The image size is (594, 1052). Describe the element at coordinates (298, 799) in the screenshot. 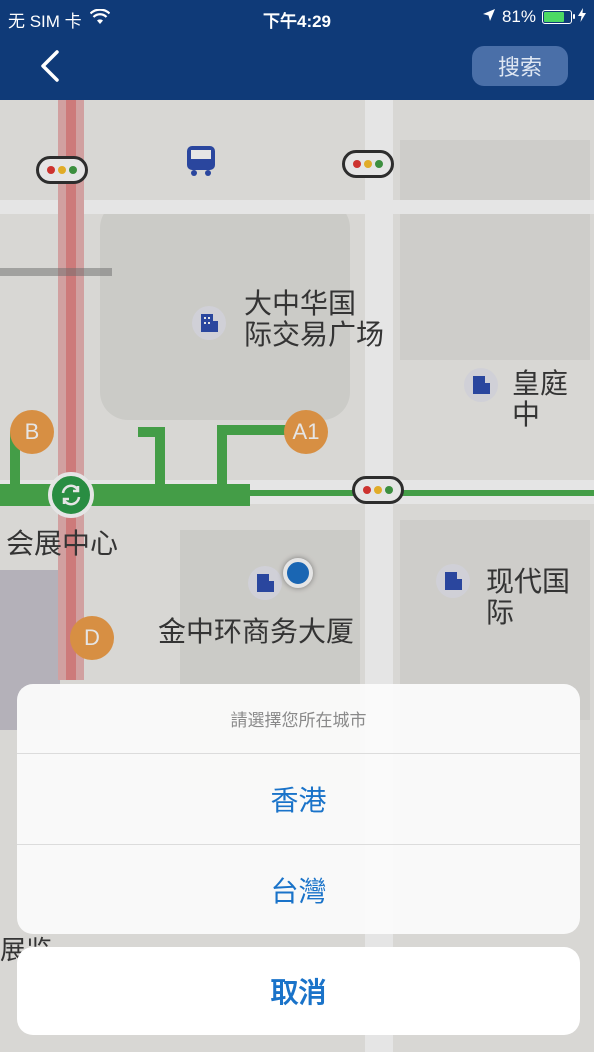

I see `option-hong-kong: 香港` at that location.